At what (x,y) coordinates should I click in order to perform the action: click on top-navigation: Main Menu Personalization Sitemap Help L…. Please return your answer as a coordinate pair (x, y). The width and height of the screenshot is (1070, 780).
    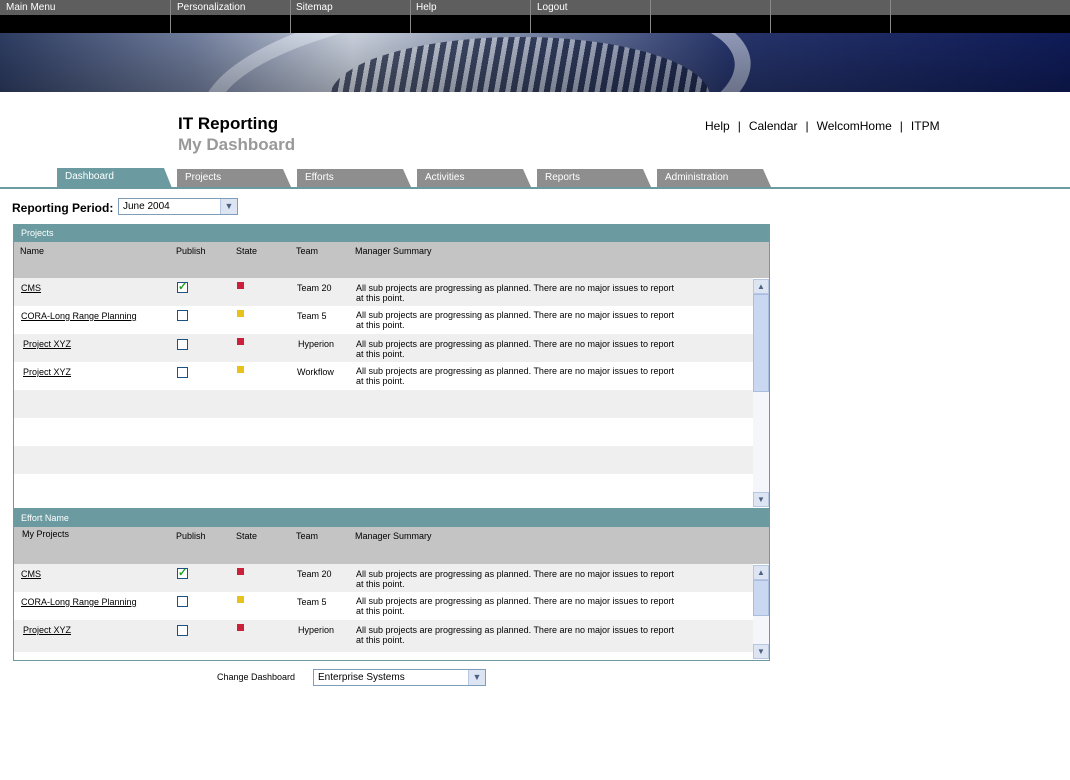
    Looking at the image, I should click on (535, 7).